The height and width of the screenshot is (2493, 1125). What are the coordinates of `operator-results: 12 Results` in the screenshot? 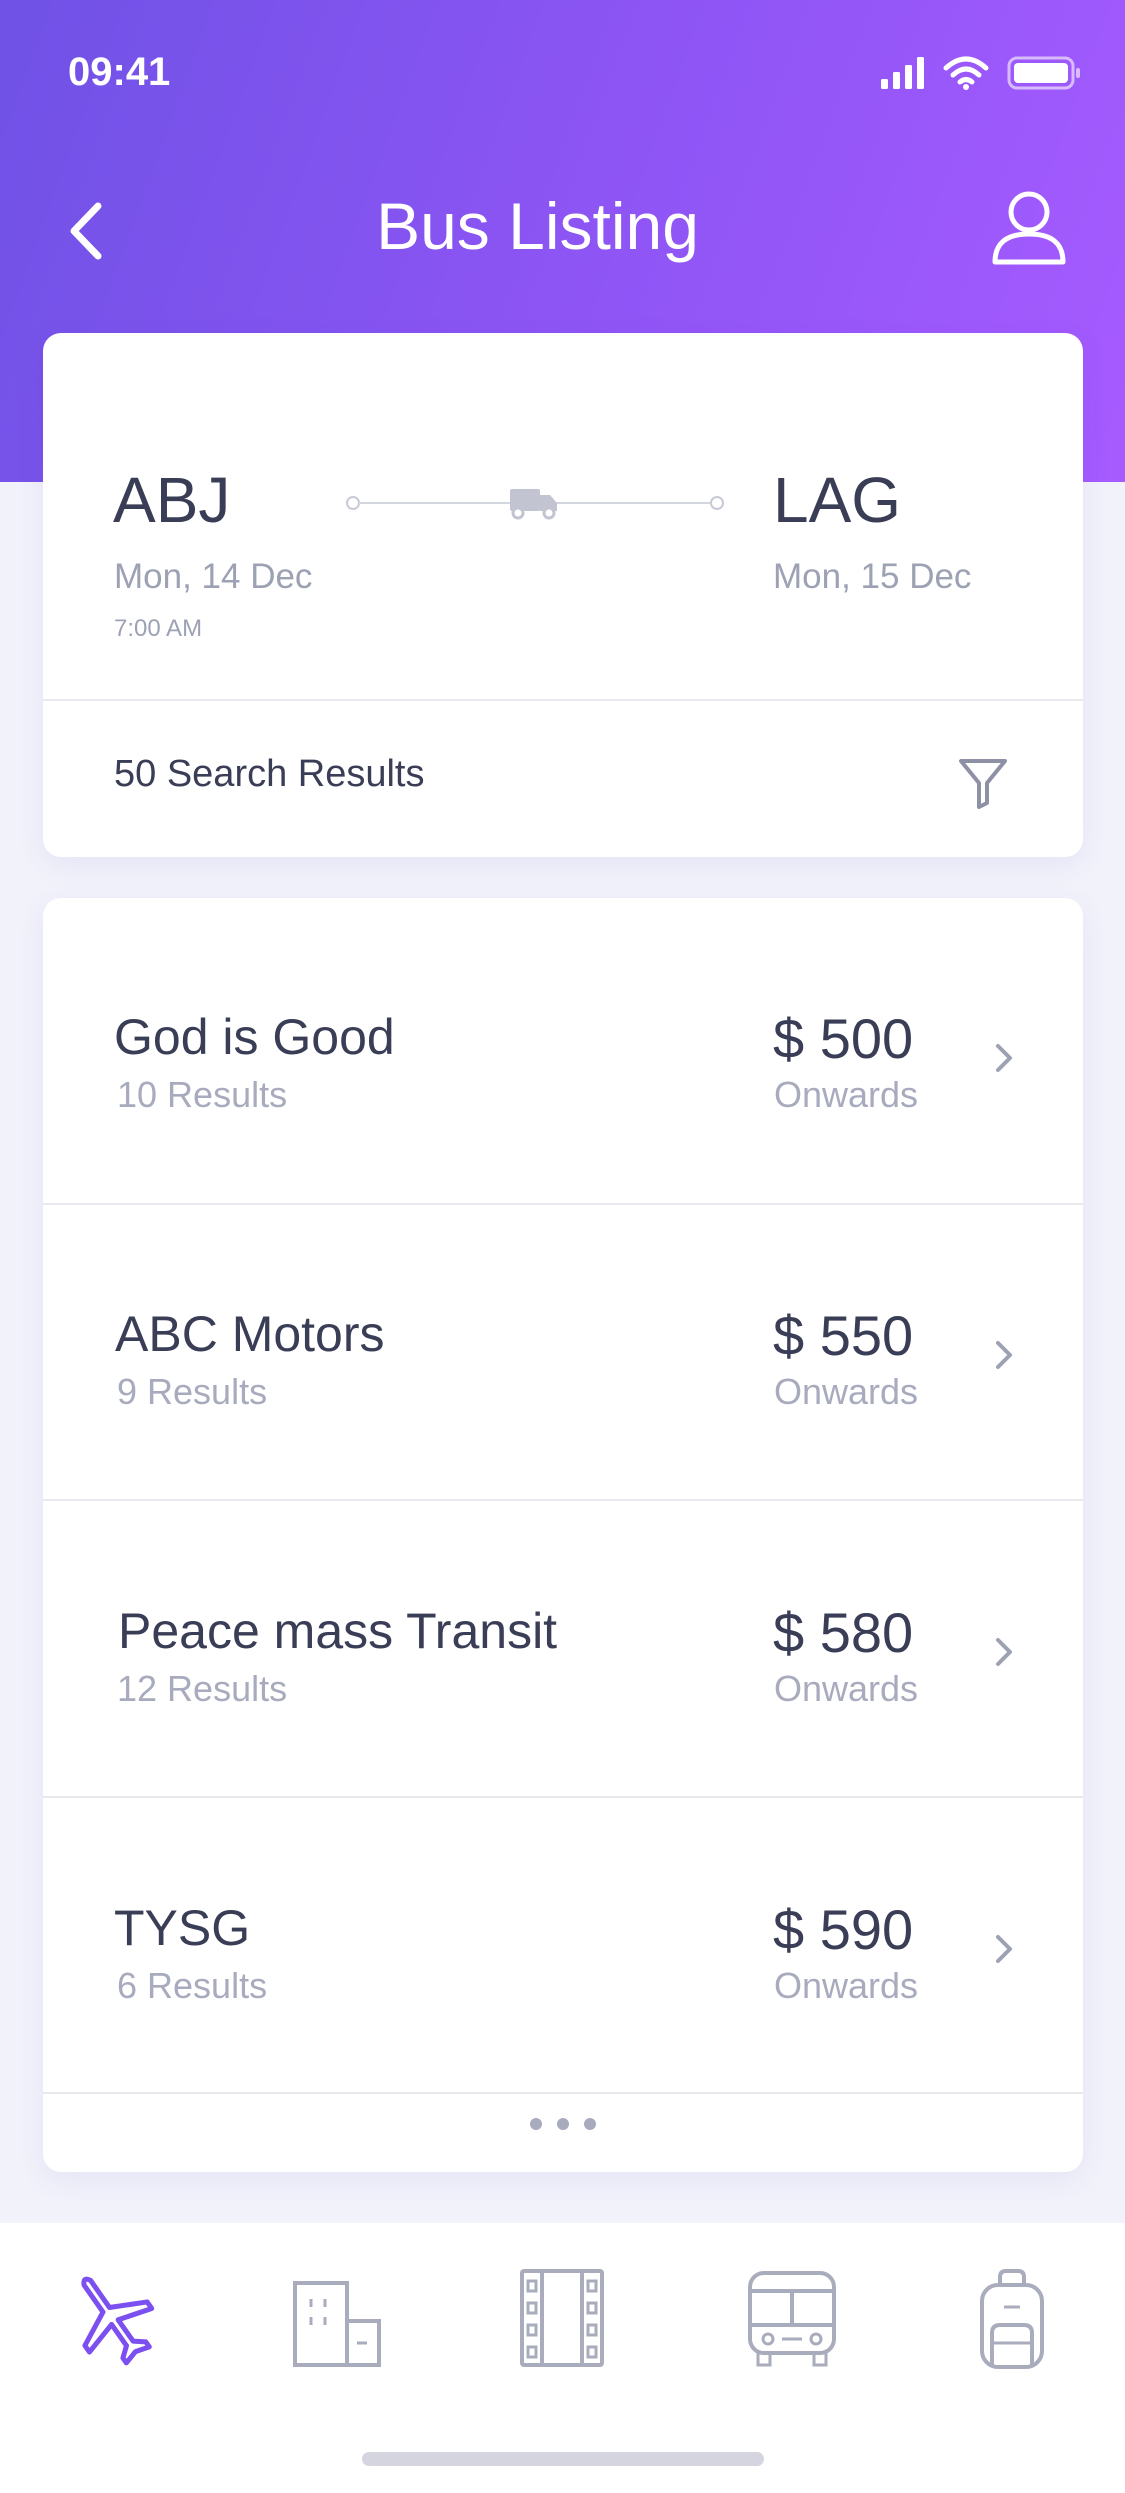 It's located at (202, 1688).